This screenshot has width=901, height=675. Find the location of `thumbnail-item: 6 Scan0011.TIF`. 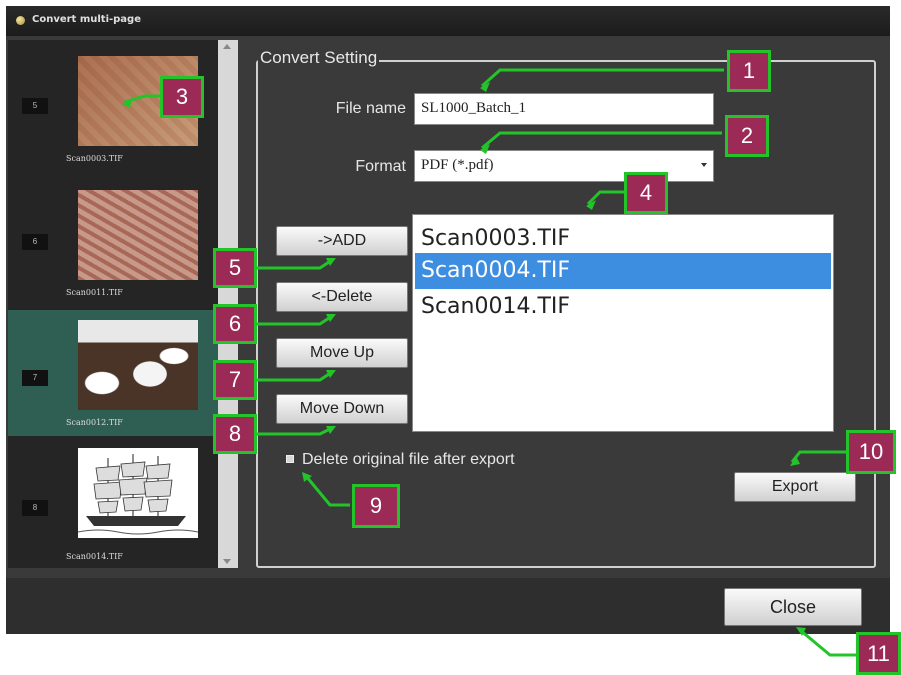

thumbnail-item: 6 Scan0011.TIF is located at coordinates (114, 237).